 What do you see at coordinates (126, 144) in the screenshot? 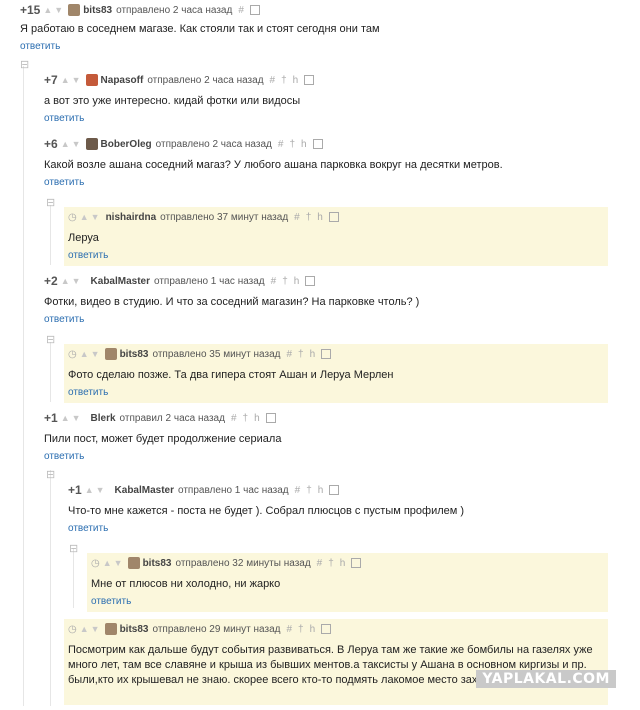
I see `author-link: BoberOleg` at bounding box center [126, 144].